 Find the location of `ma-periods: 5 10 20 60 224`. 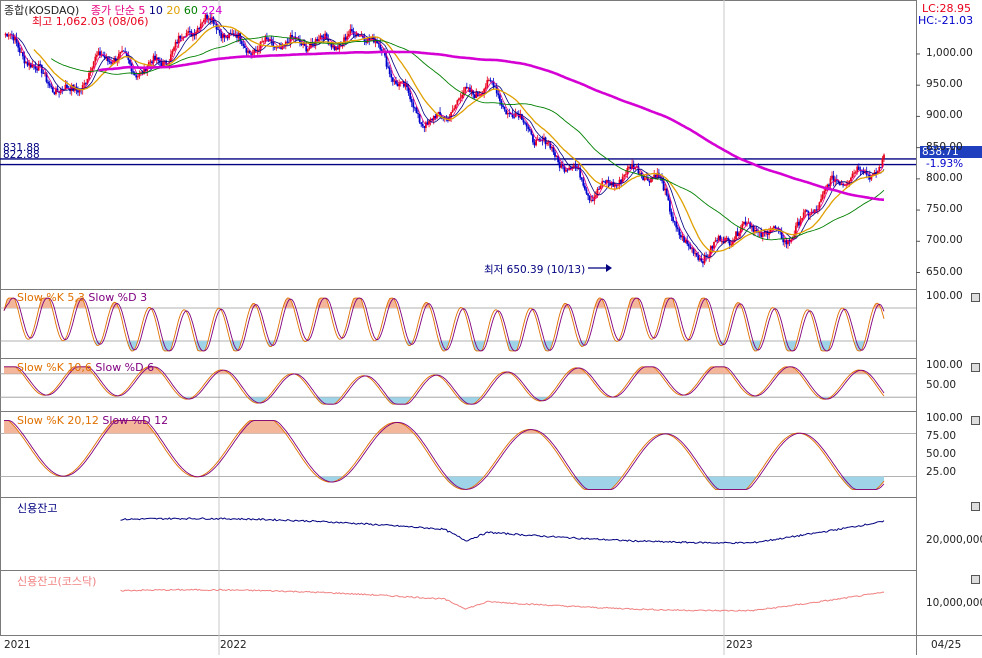

ma-periods: 5 10 20 60 224 is located at coordinates (180, 10).